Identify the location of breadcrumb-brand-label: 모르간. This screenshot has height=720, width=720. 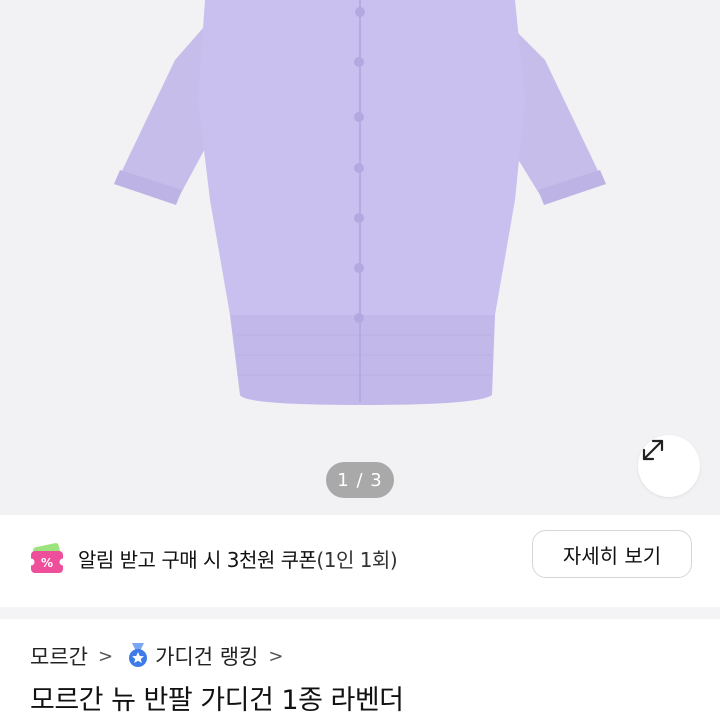
(59, 657).